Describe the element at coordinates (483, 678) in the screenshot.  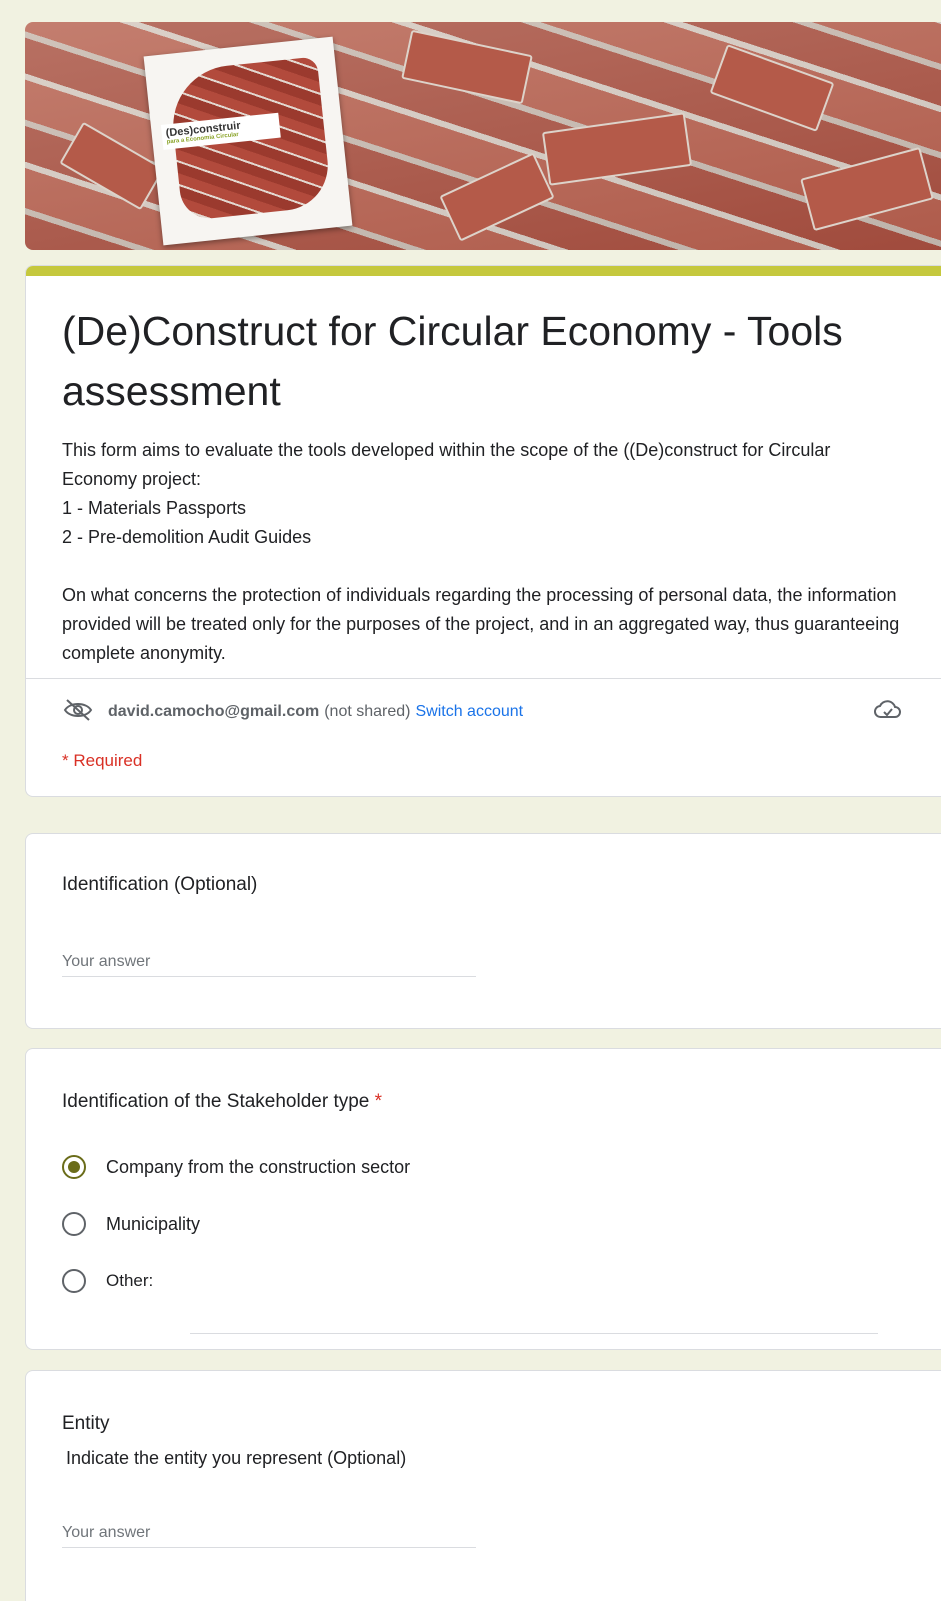
I see `divider` at that location.